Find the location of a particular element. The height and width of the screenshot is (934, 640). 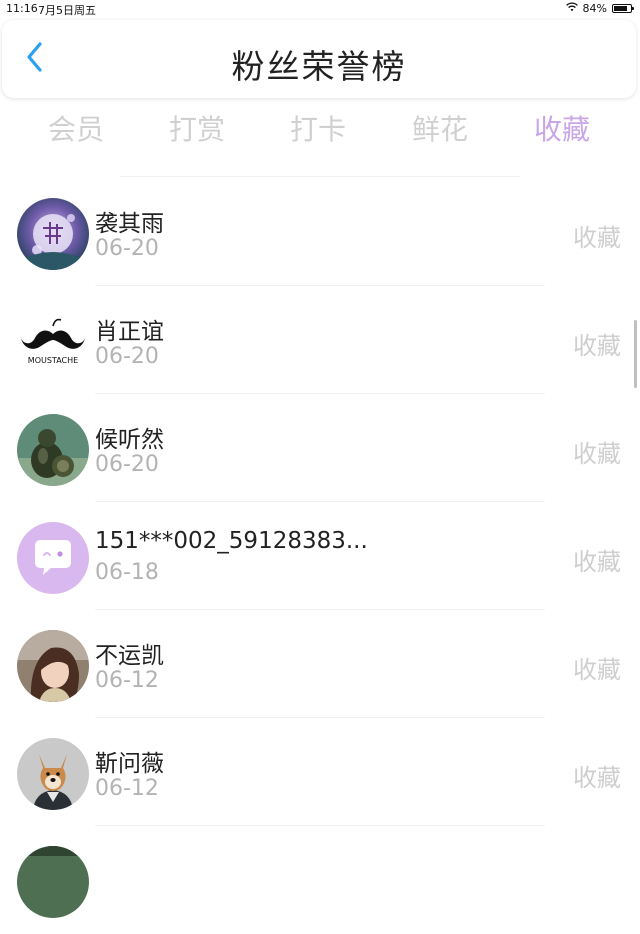

header-bar: 粉丝荣誉榜 is located at coordinates (319, 59).